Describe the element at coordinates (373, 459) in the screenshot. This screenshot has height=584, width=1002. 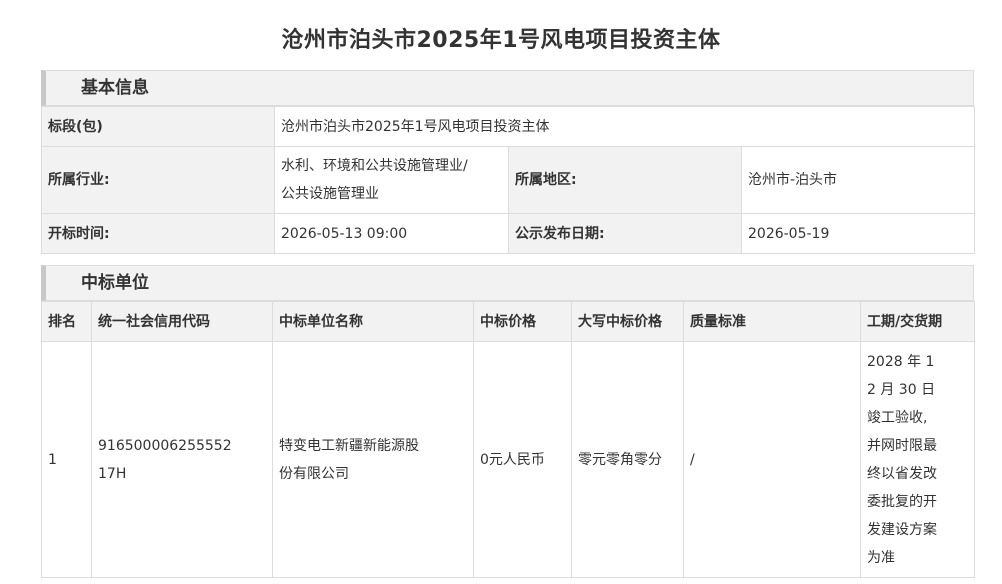
I see `company-name-cell: 特变电工新疆新能源股 份有限公司` at that location.